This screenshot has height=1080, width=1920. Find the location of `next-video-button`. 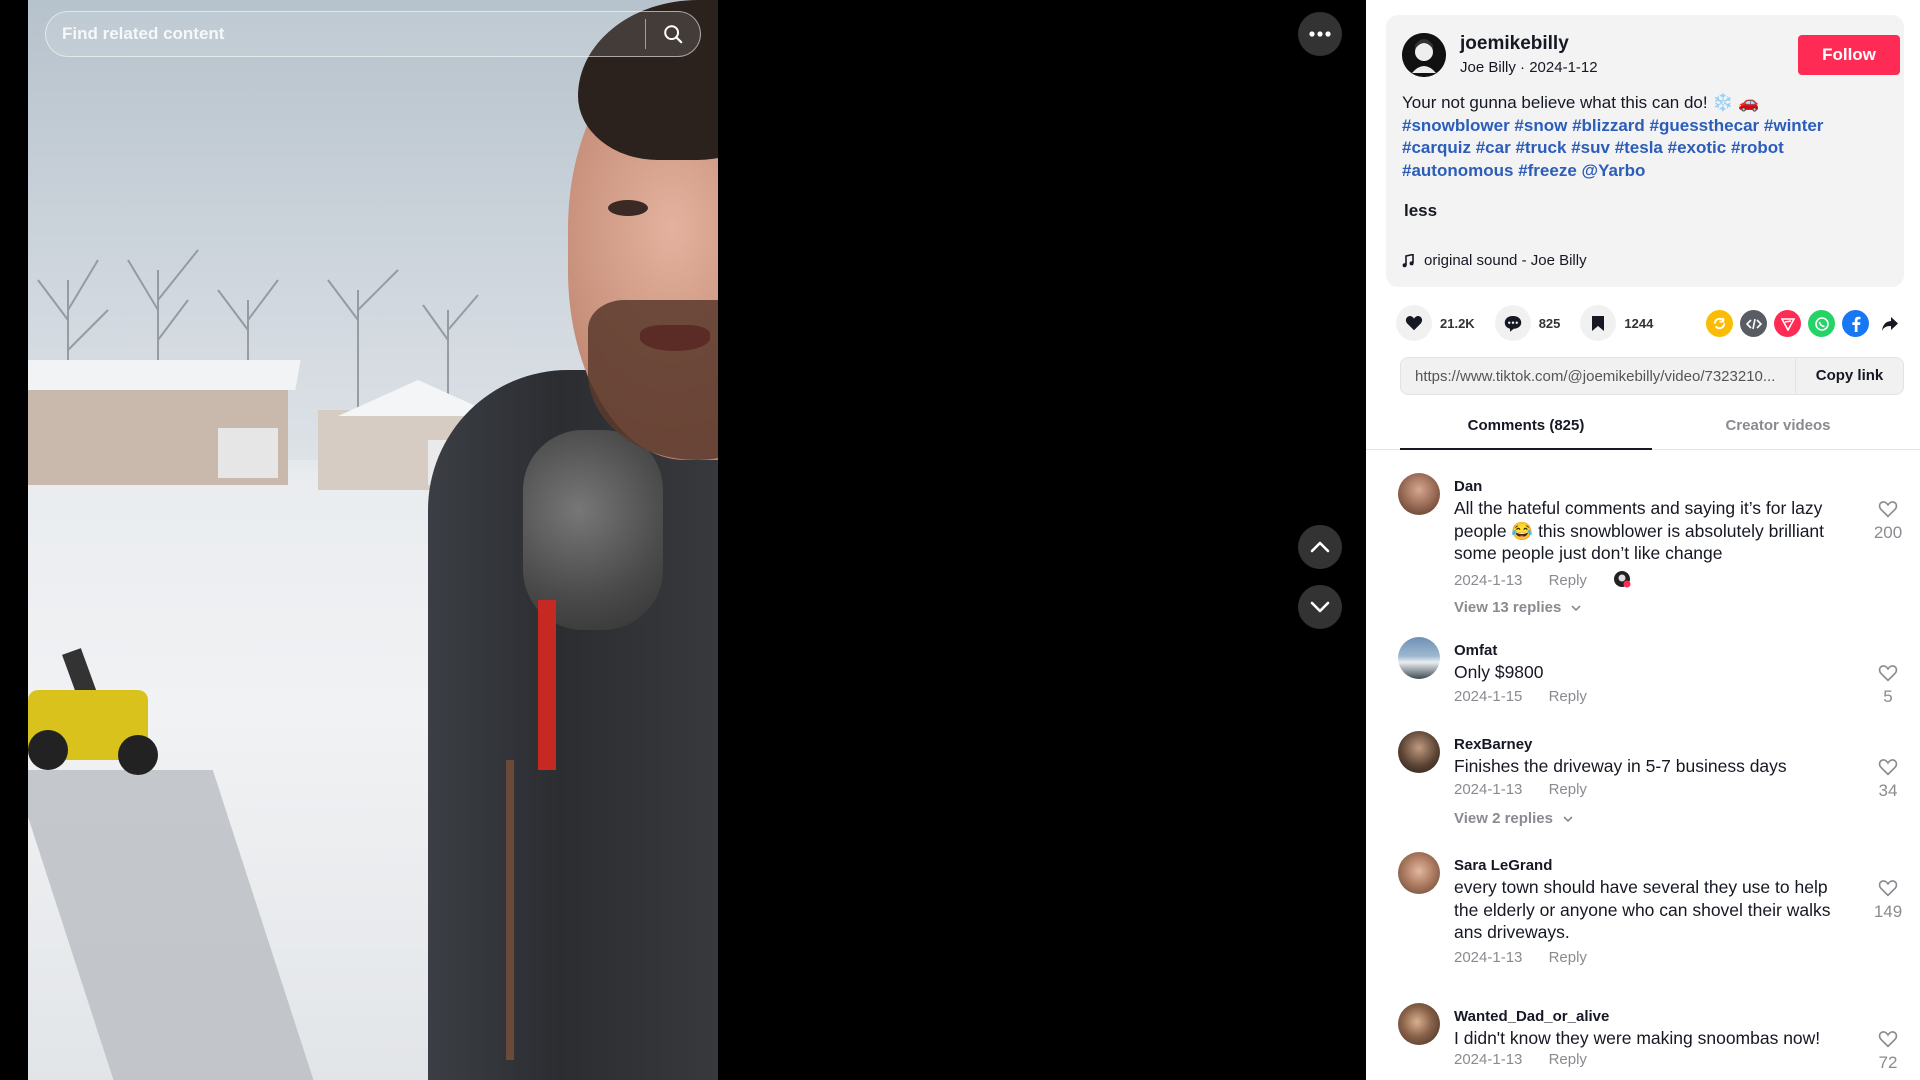

next-video-button is located at coordinates (1320, 607).